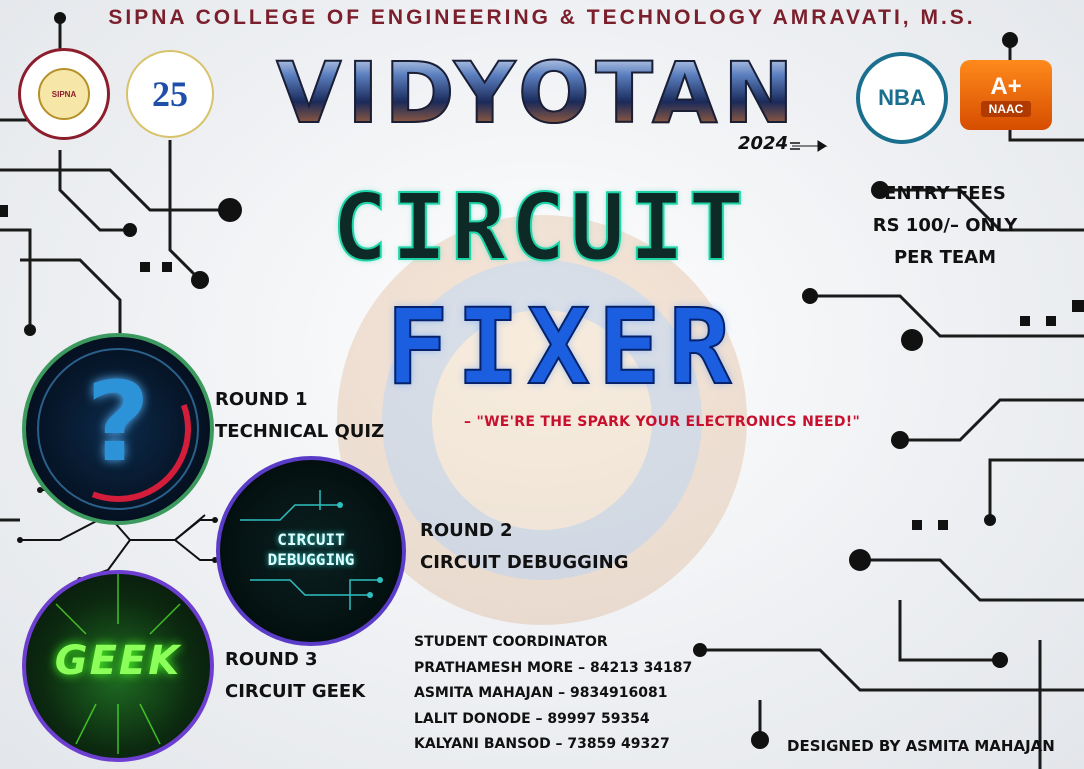 This screenshot has height=769, width=1084. Describe the element at coordinates (295, 691) in the screenshot. I see `round-3-name: CIRCUIT GEEK` at that location.